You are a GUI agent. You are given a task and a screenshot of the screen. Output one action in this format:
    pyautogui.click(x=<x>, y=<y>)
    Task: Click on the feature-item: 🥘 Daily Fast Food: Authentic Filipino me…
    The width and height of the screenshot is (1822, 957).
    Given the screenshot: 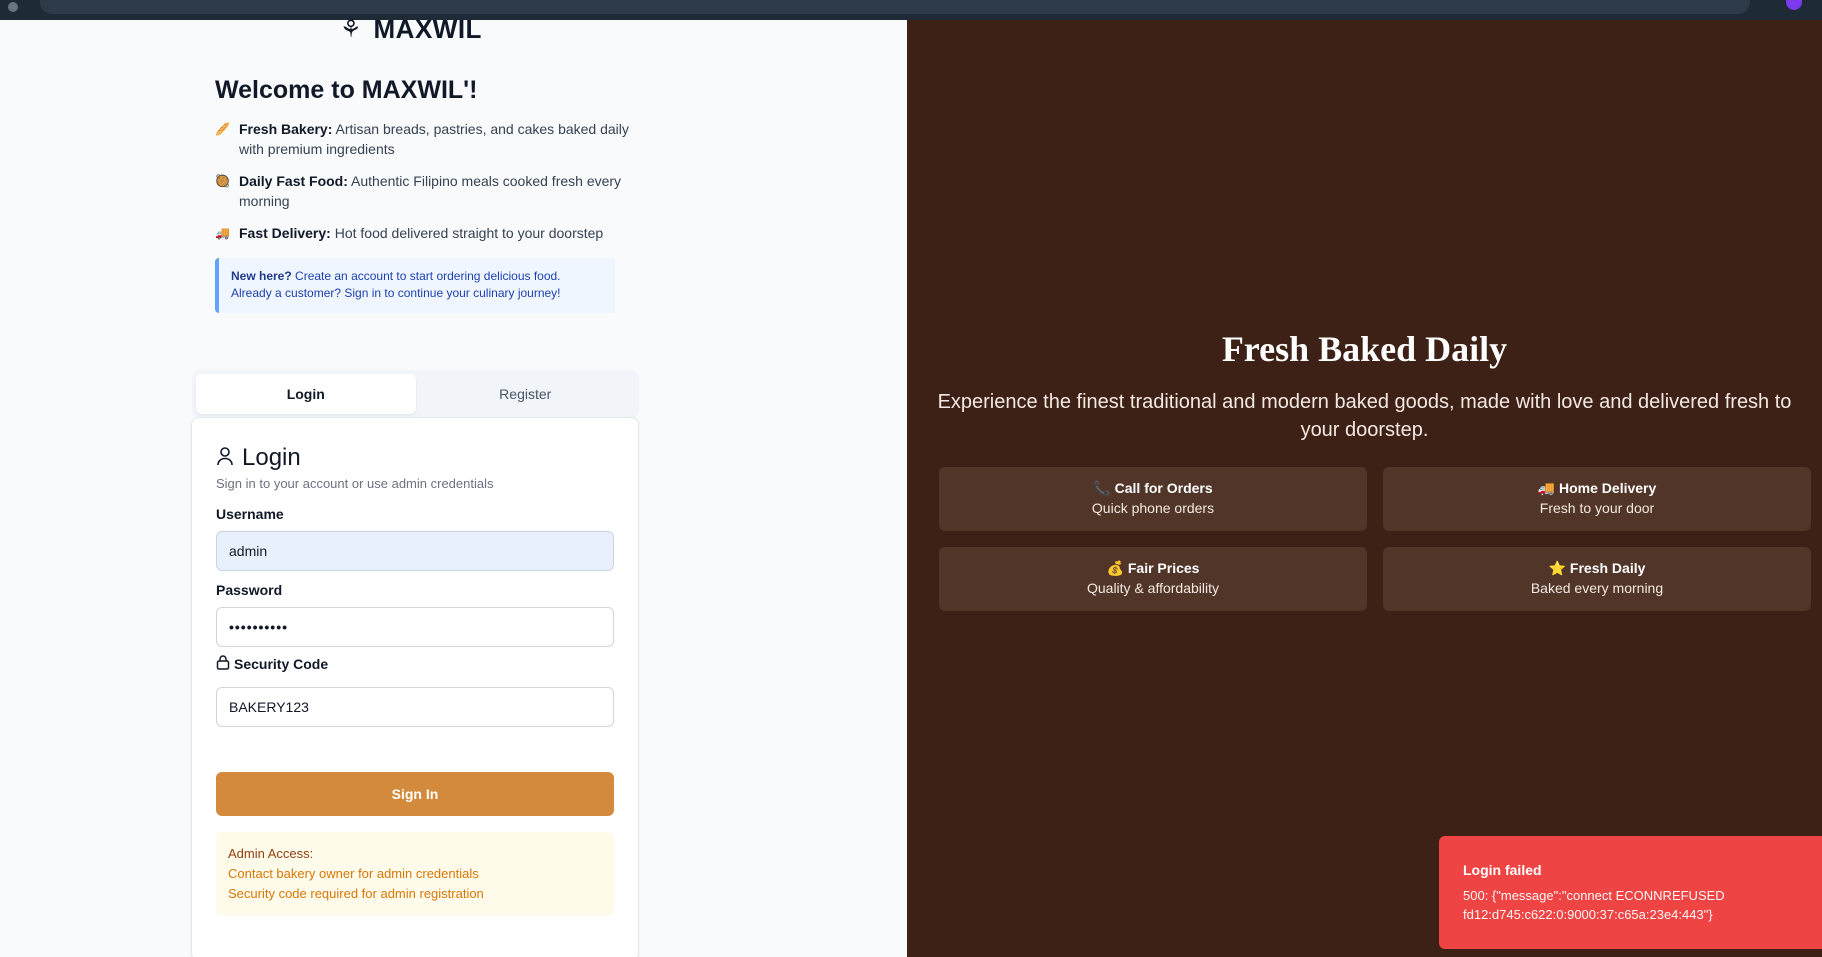 What is the action you would take?
    pyautogui.click(x=425, y=191)
    